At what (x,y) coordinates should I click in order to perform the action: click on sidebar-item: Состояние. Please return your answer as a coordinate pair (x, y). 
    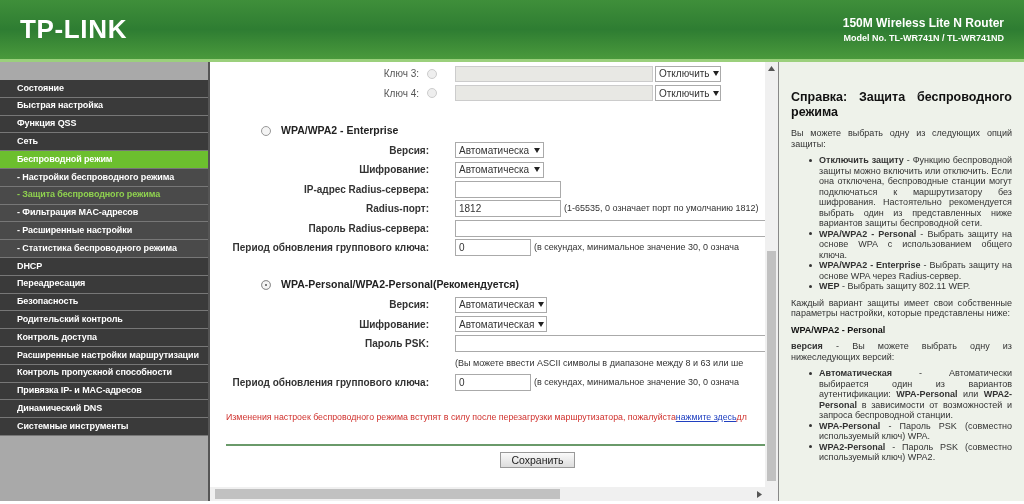
    Looking at the image, I should click on (104, 89).